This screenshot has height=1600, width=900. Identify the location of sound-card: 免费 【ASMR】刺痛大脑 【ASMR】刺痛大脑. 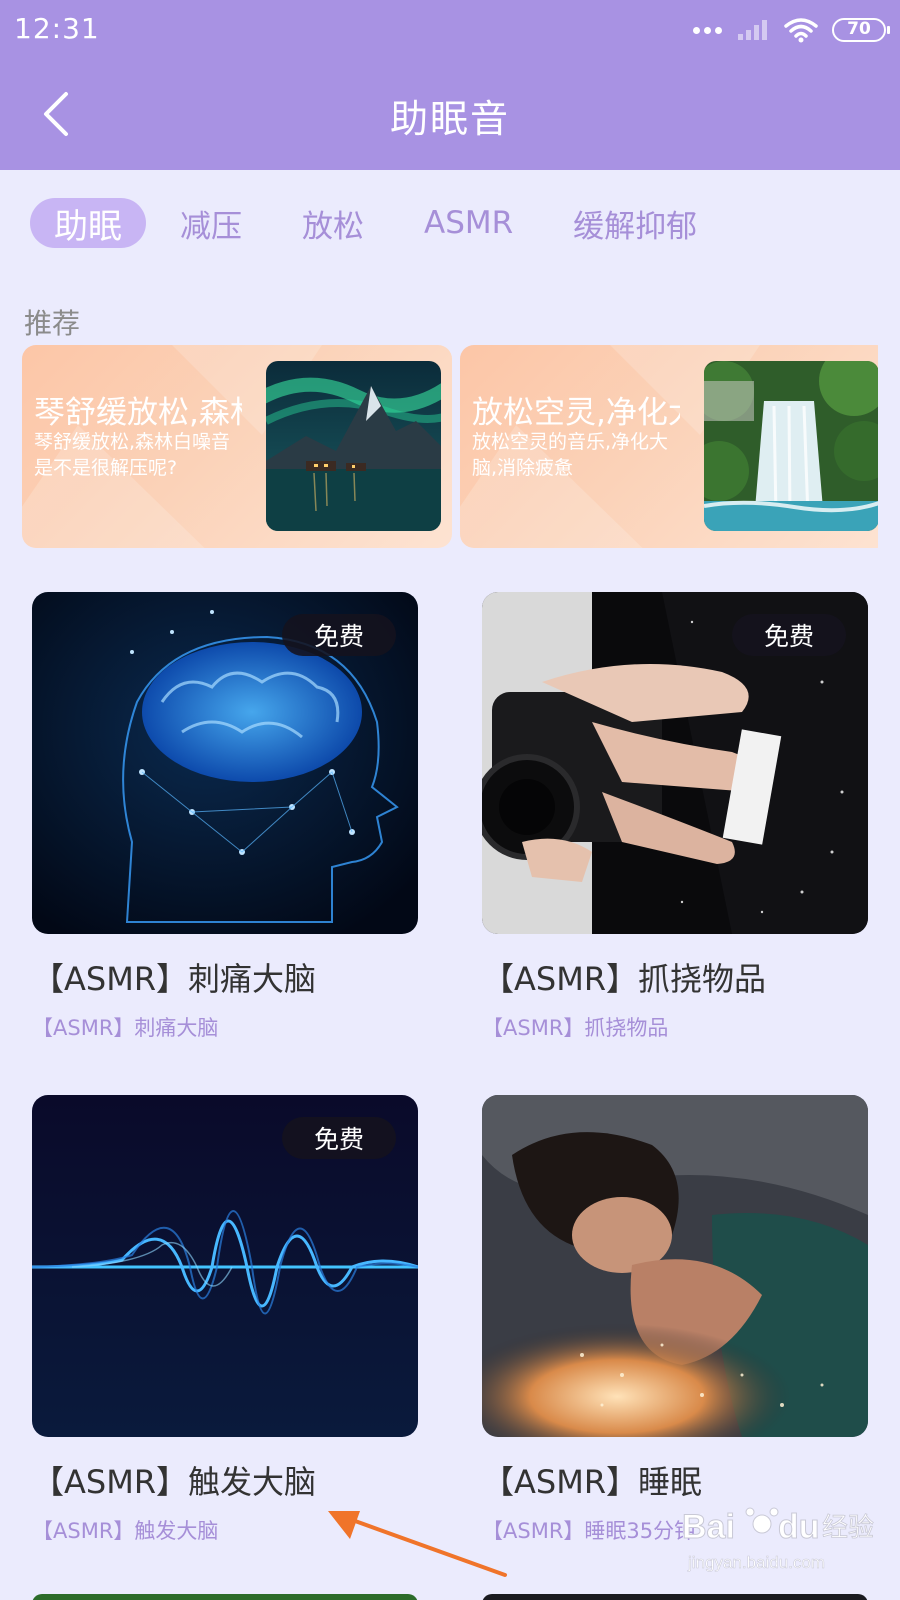
(225, 817).